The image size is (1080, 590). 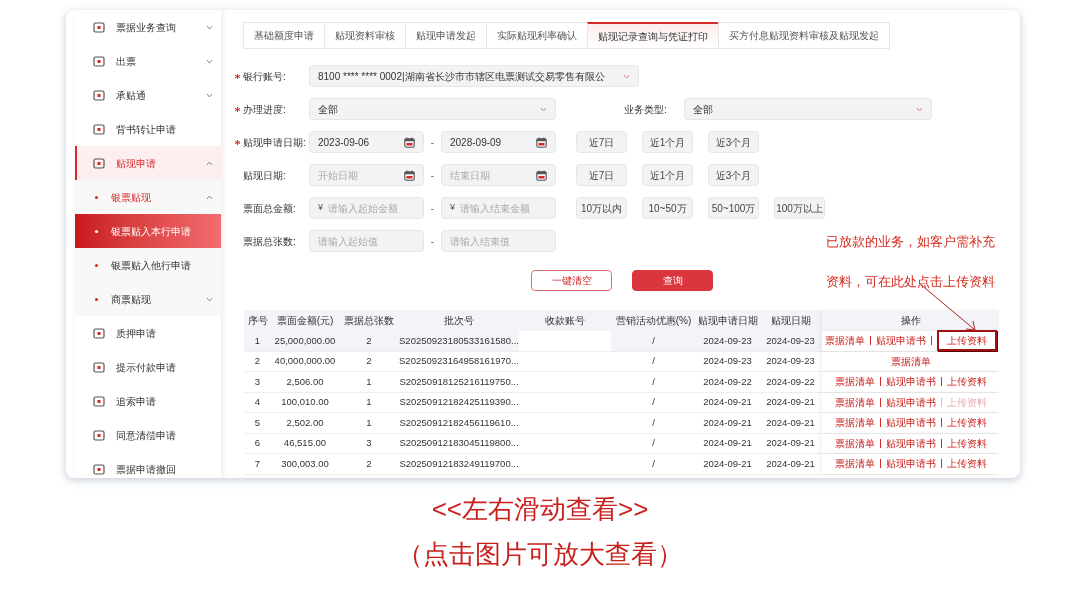 I want to click on field-label: 业务类型:, so click(x=646, y=109).